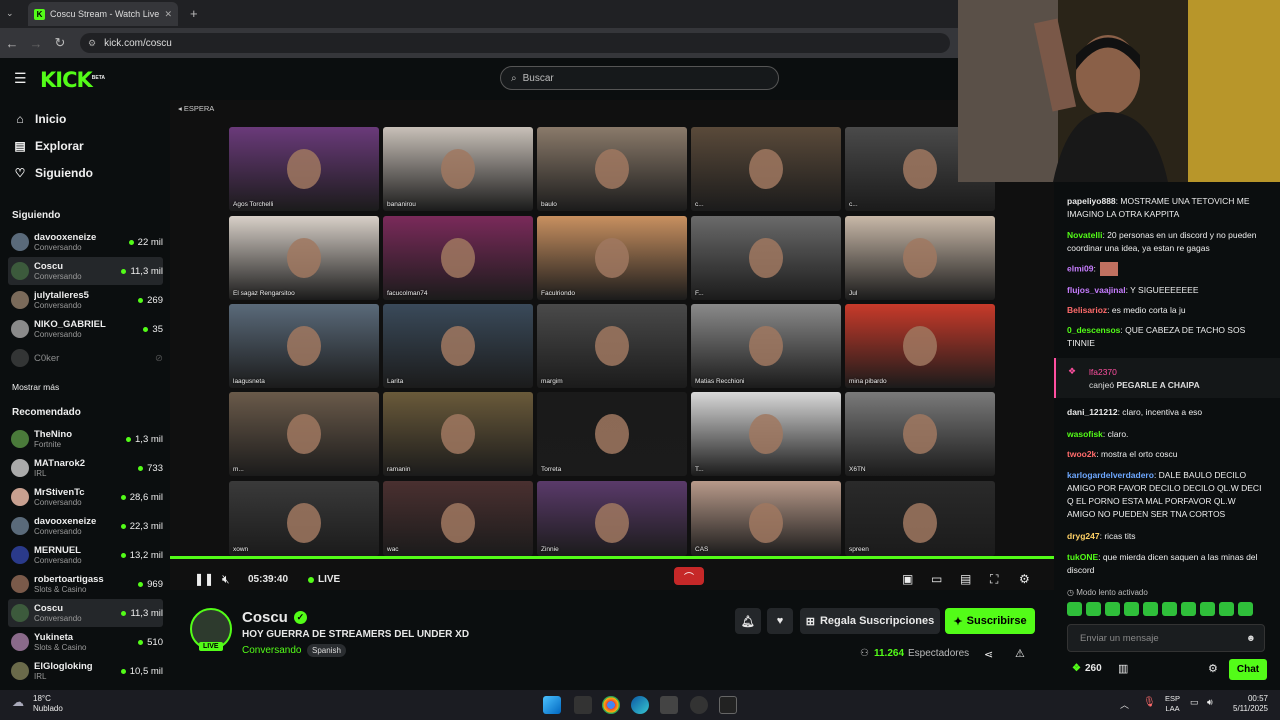 The width and height of the screenshot is (1280, 720). Describe the element at coordinates (611, 705) in the screenshot. I see `chrome-icon` at that location.